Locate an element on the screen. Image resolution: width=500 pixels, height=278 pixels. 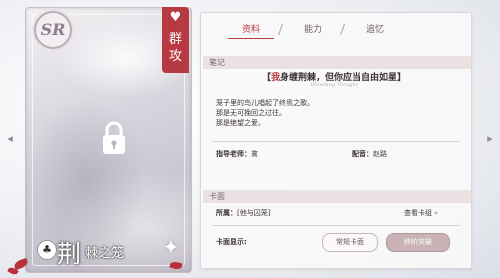
prev-arrow-icon: ◂ is located at coordinates (10, 139).